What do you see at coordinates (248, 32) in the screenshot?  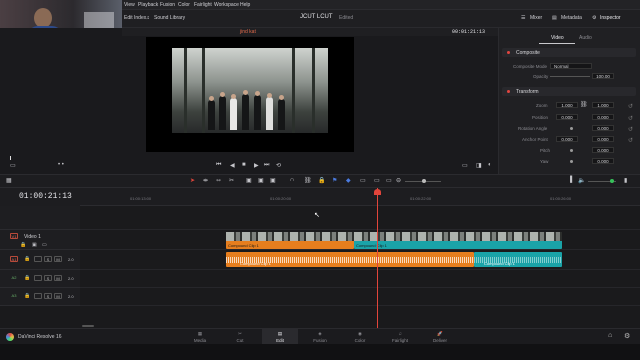 I see `viewer-clip-name: jind kat` at bounding box center [248, 32].